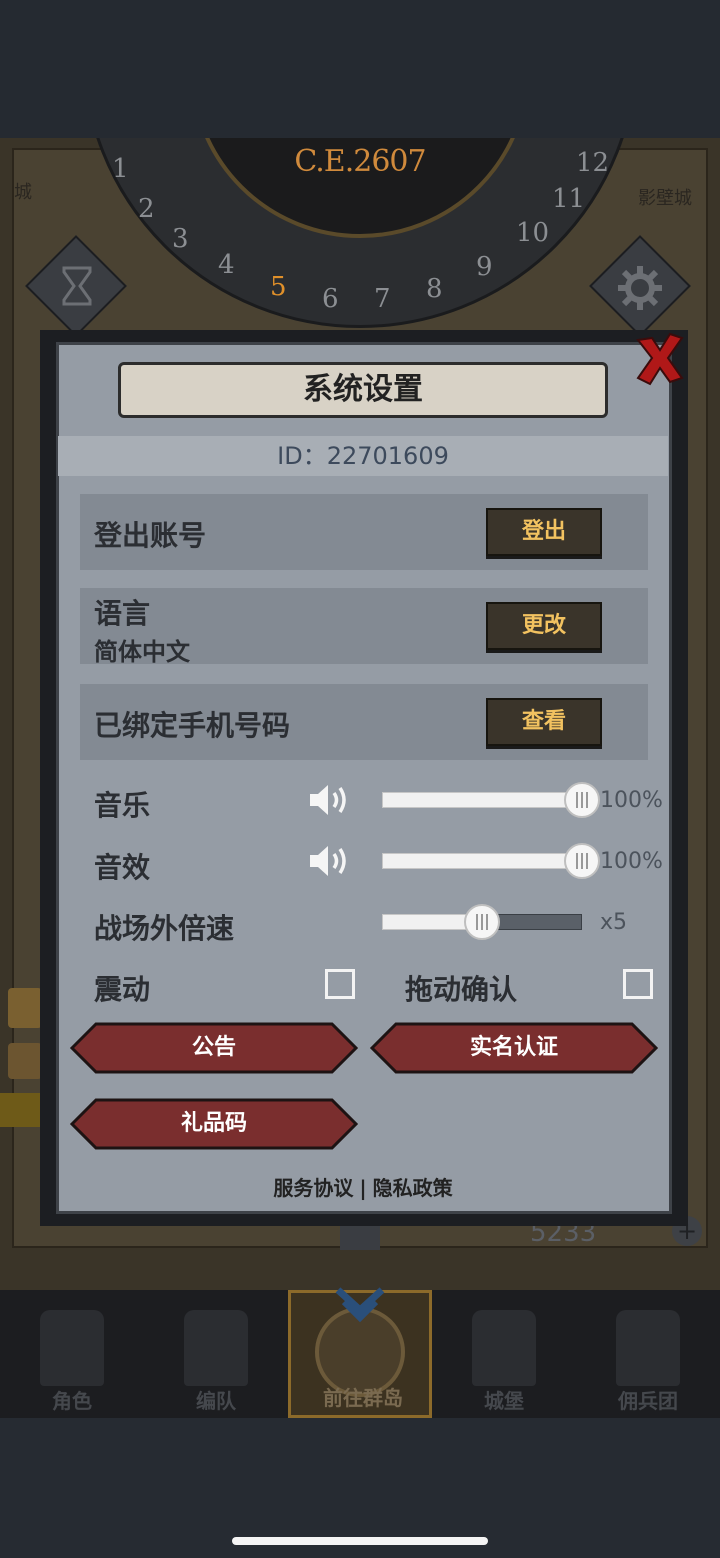 Image resolution: width=720 pixels, height=1558 pixels. What do you see at coordinates (631, 800) in the screenshot?
I see `music-value: 100%` at bounding box center [631, 800].